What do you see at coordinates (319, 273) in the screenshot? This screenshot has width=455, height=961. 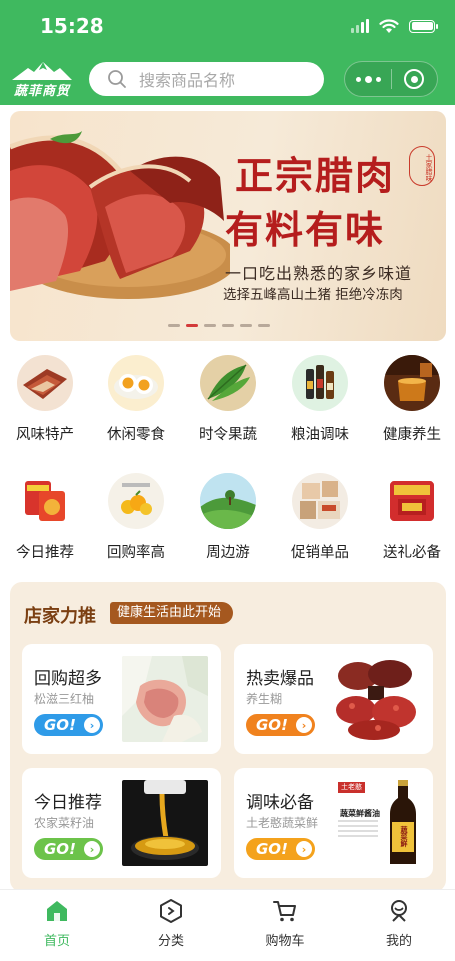 I see `banner-subtitle-line1: 一口吃出熟悉的家乡味道` at bounding box center [319, 273].